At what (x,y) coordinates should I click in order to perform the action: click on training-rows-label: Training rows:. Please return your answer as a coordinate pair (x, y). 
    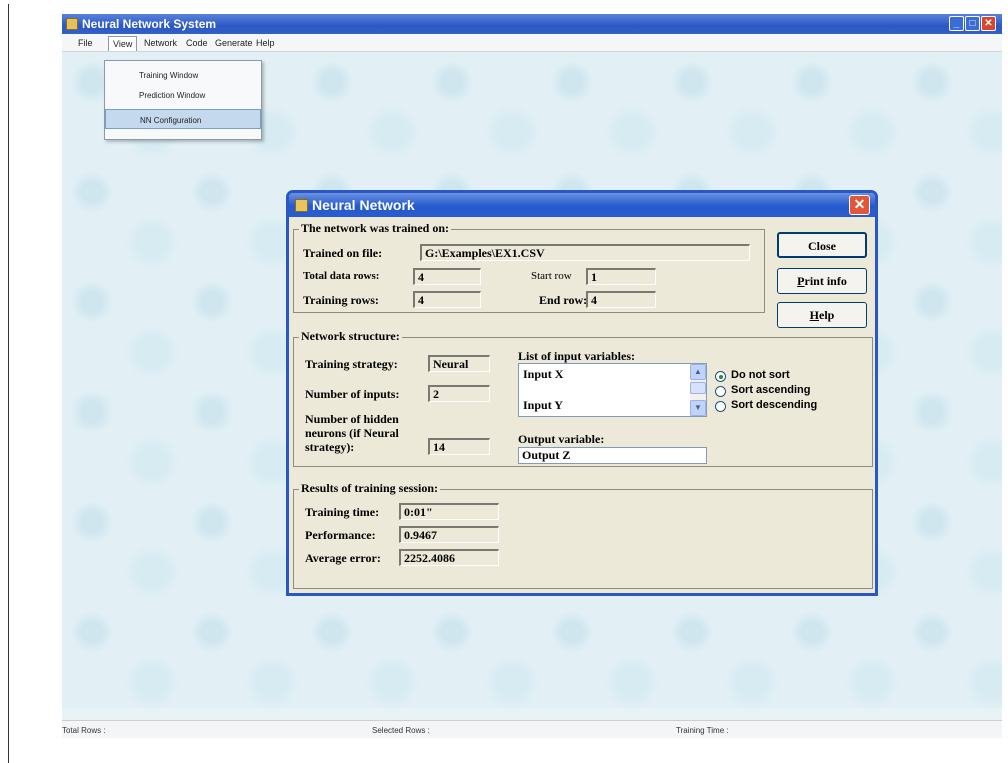
    Looking at the image, I should click on (341, 300).